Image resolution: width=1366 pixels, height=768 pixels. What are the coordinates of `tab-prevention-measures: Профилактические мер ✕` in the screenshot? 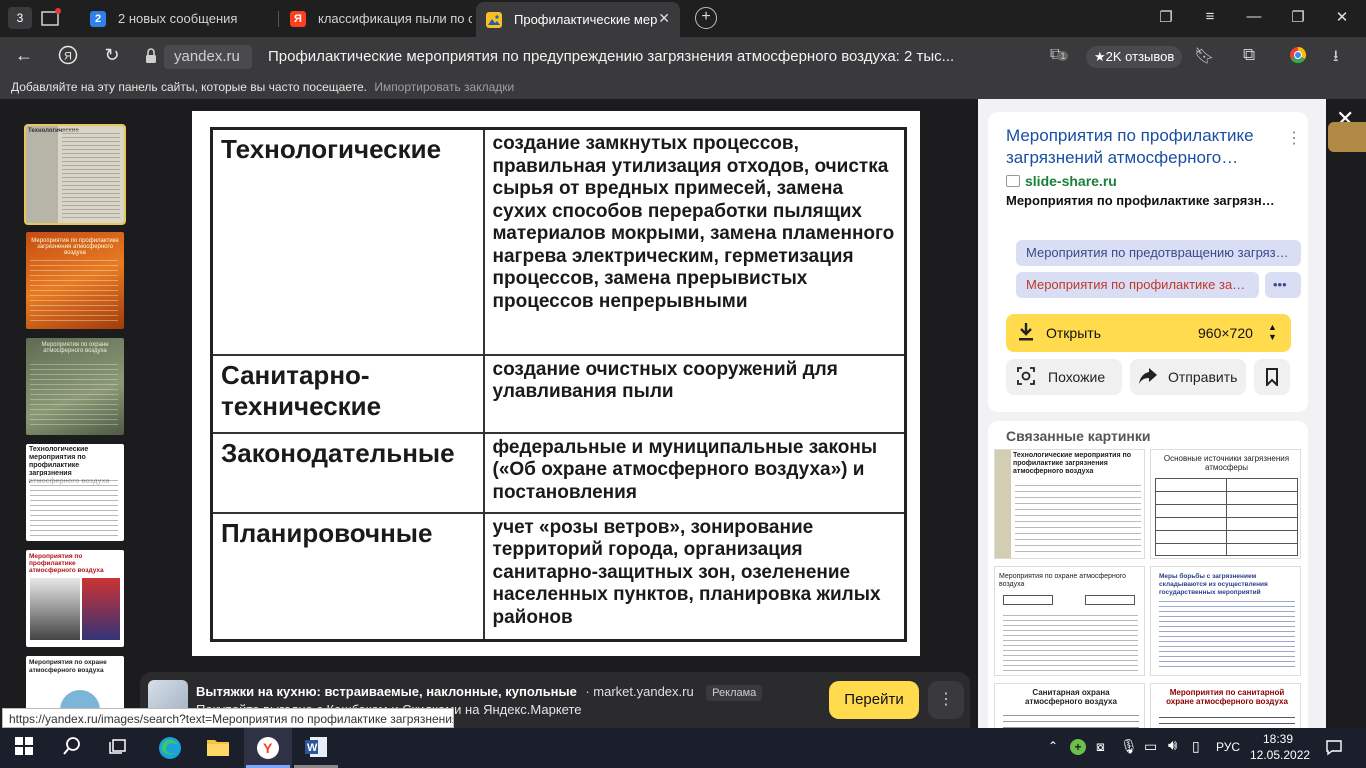 It's located at (578, 19).